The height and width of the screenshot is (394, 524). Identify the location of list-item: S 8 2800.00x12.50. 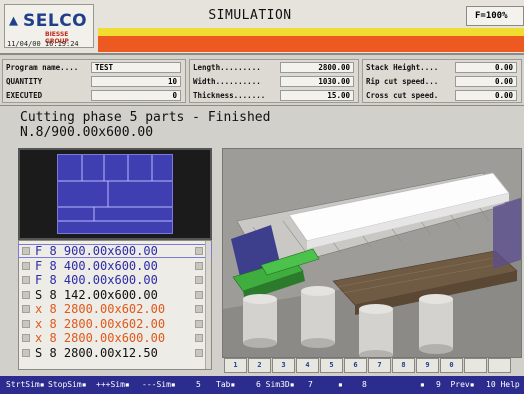
(115, 352).